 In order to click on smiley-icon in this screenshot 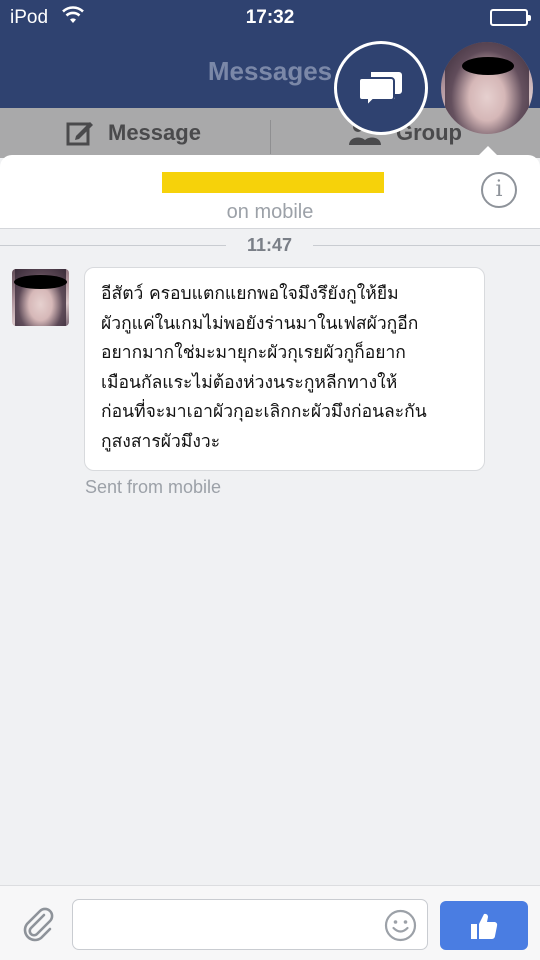, I will do `click(400, 925)`.